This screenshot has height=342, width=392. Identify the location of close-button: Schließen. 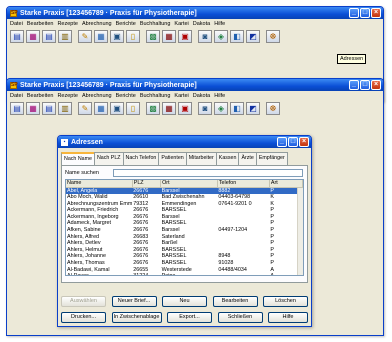
(240, 317).